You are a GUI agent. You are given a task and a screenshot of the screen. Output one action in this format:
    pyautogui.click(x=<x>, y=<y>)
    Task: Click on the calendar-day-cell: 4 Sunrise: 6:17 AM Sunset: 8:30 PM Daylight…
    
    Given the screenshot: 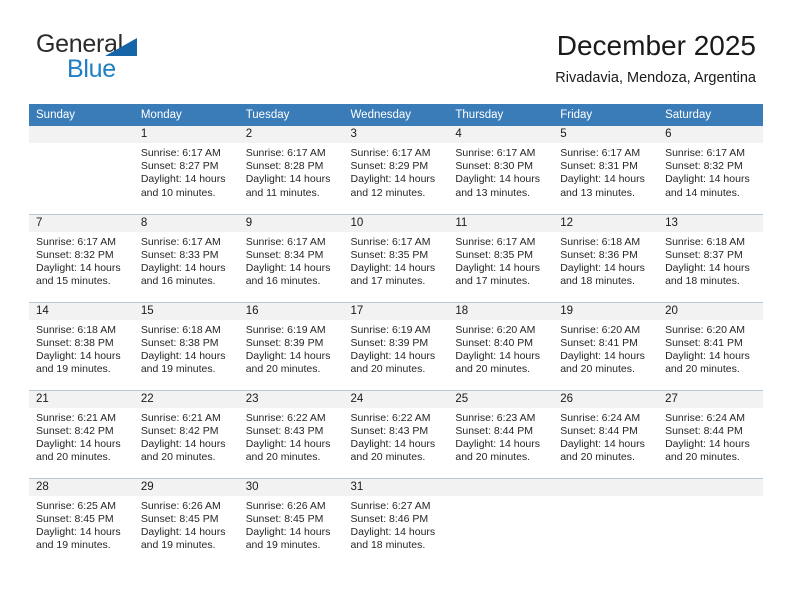 What is the action you would take?
    pyautogui.click(x=501, y=170)
    